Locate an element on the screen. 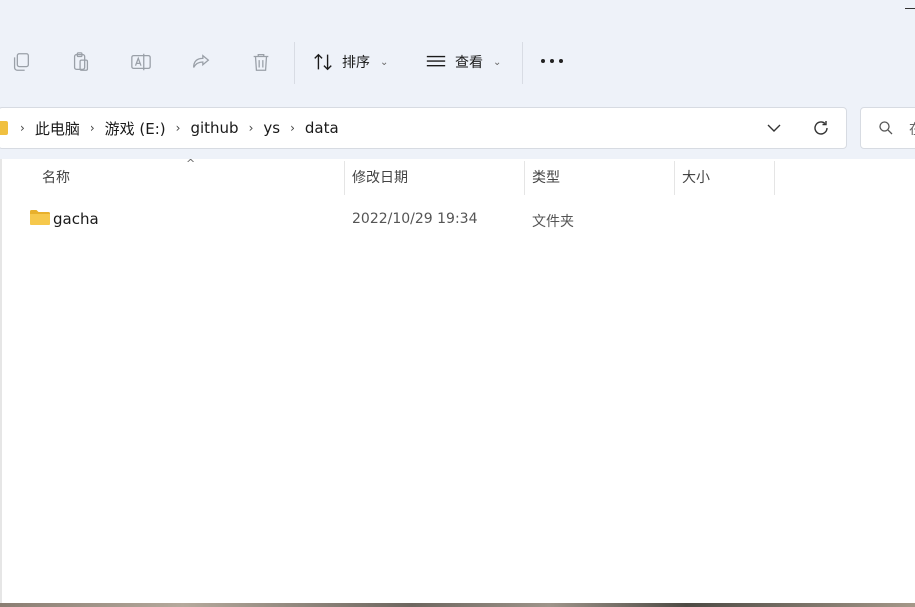 Image resolution: width=915 pixels, height=607 pixels. sort-ascending-icon: ^ is located at coordinates (191, 163).